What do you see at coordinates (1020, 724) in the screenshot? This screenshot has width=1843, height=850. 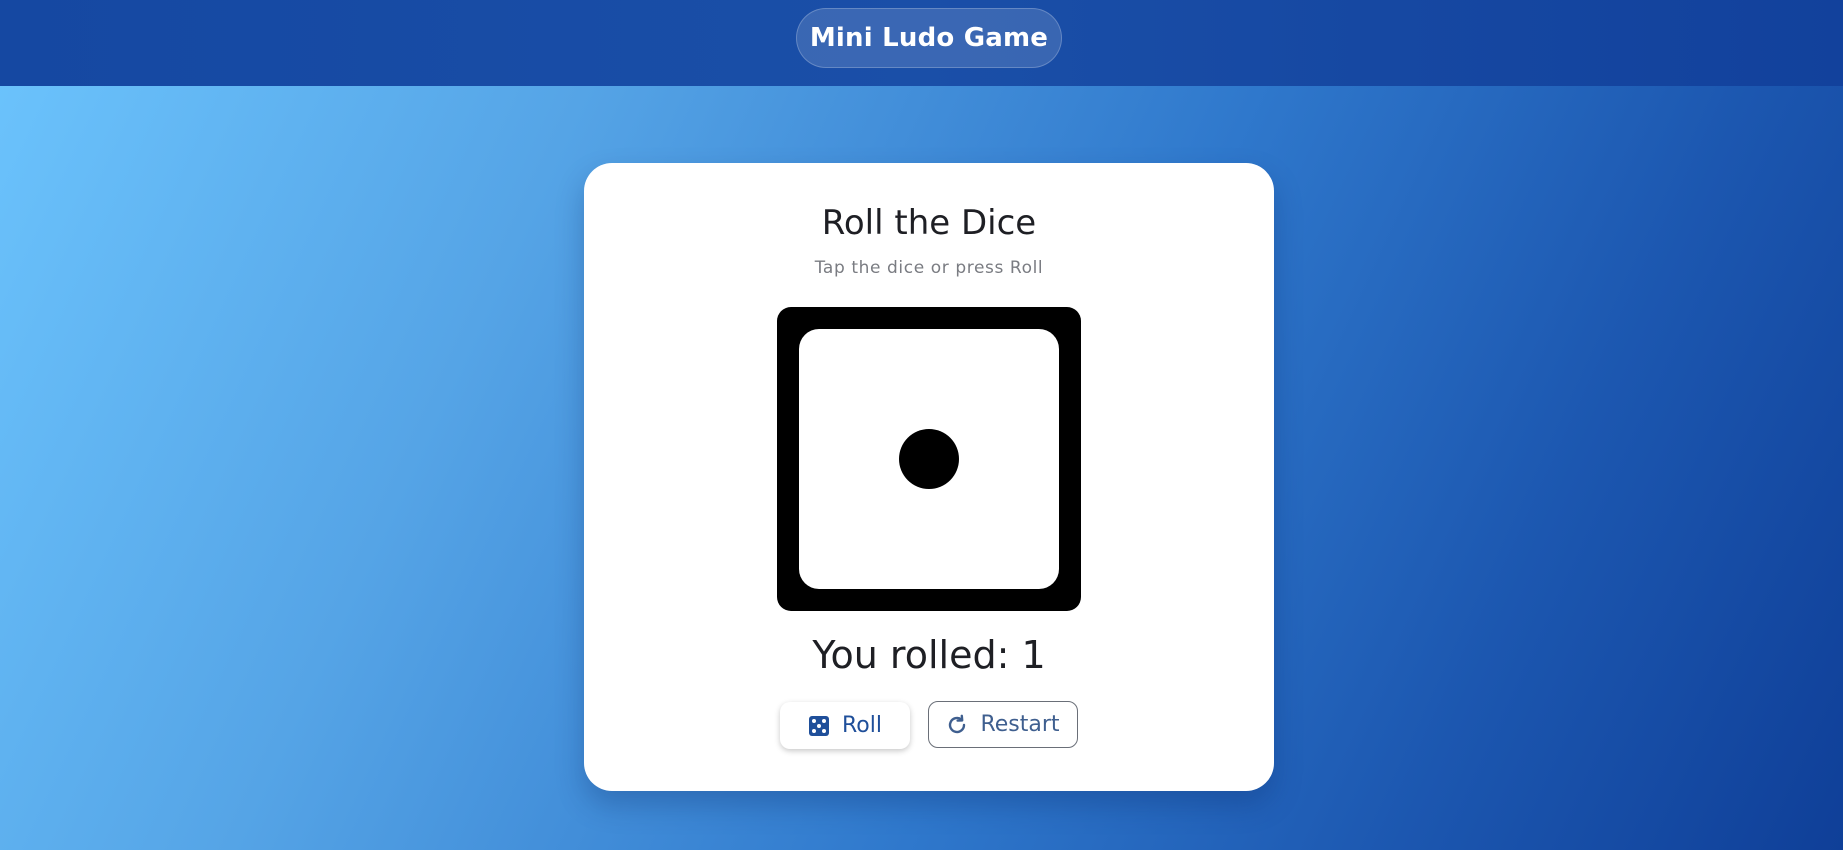 I see `restart-button-label: Restart` at bounding box center [1020, 724].